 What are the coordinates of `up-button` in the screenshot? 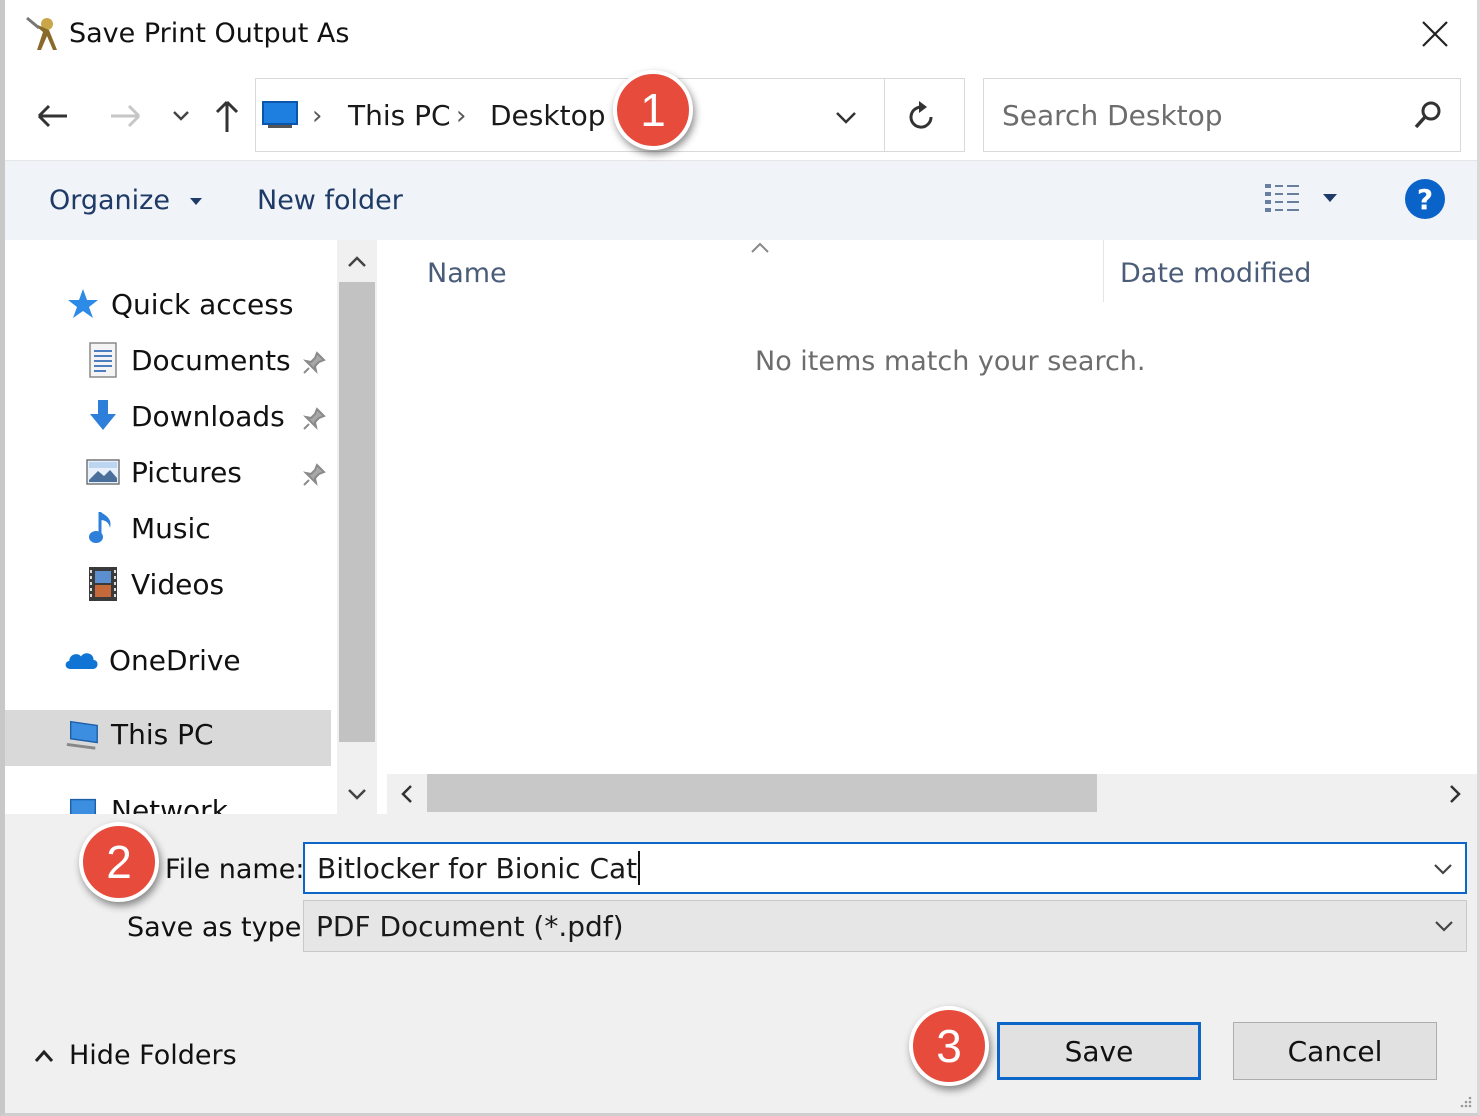 It's located at (227, 116).